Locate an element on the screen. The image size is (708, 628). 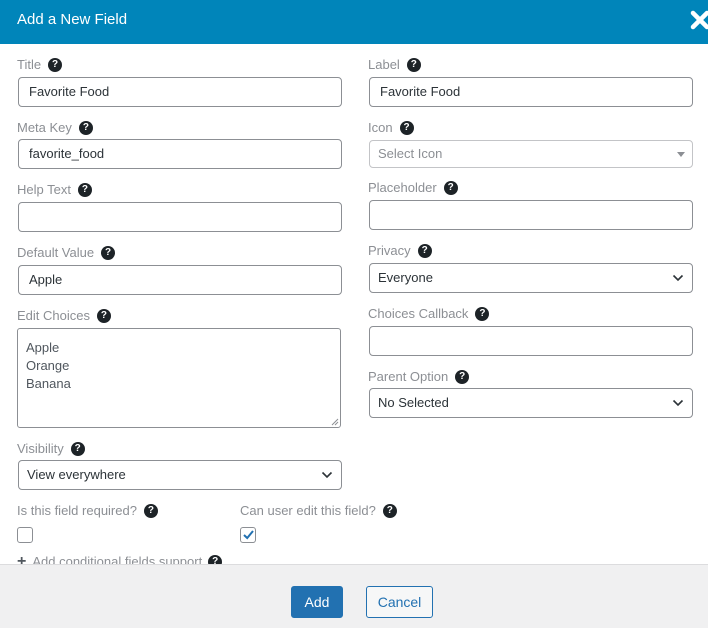
dialog-title: Add a New Field is located at coordinates (72, 19).